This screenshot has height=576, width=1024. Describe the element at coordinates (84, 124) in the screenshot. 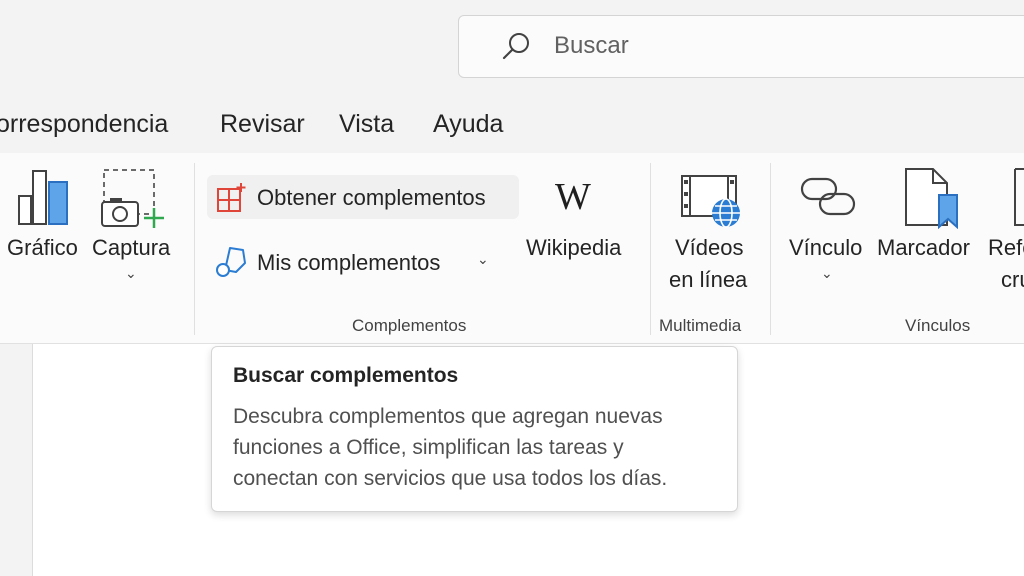

I see `tab-correspondencia: orrespondencia` at that location.